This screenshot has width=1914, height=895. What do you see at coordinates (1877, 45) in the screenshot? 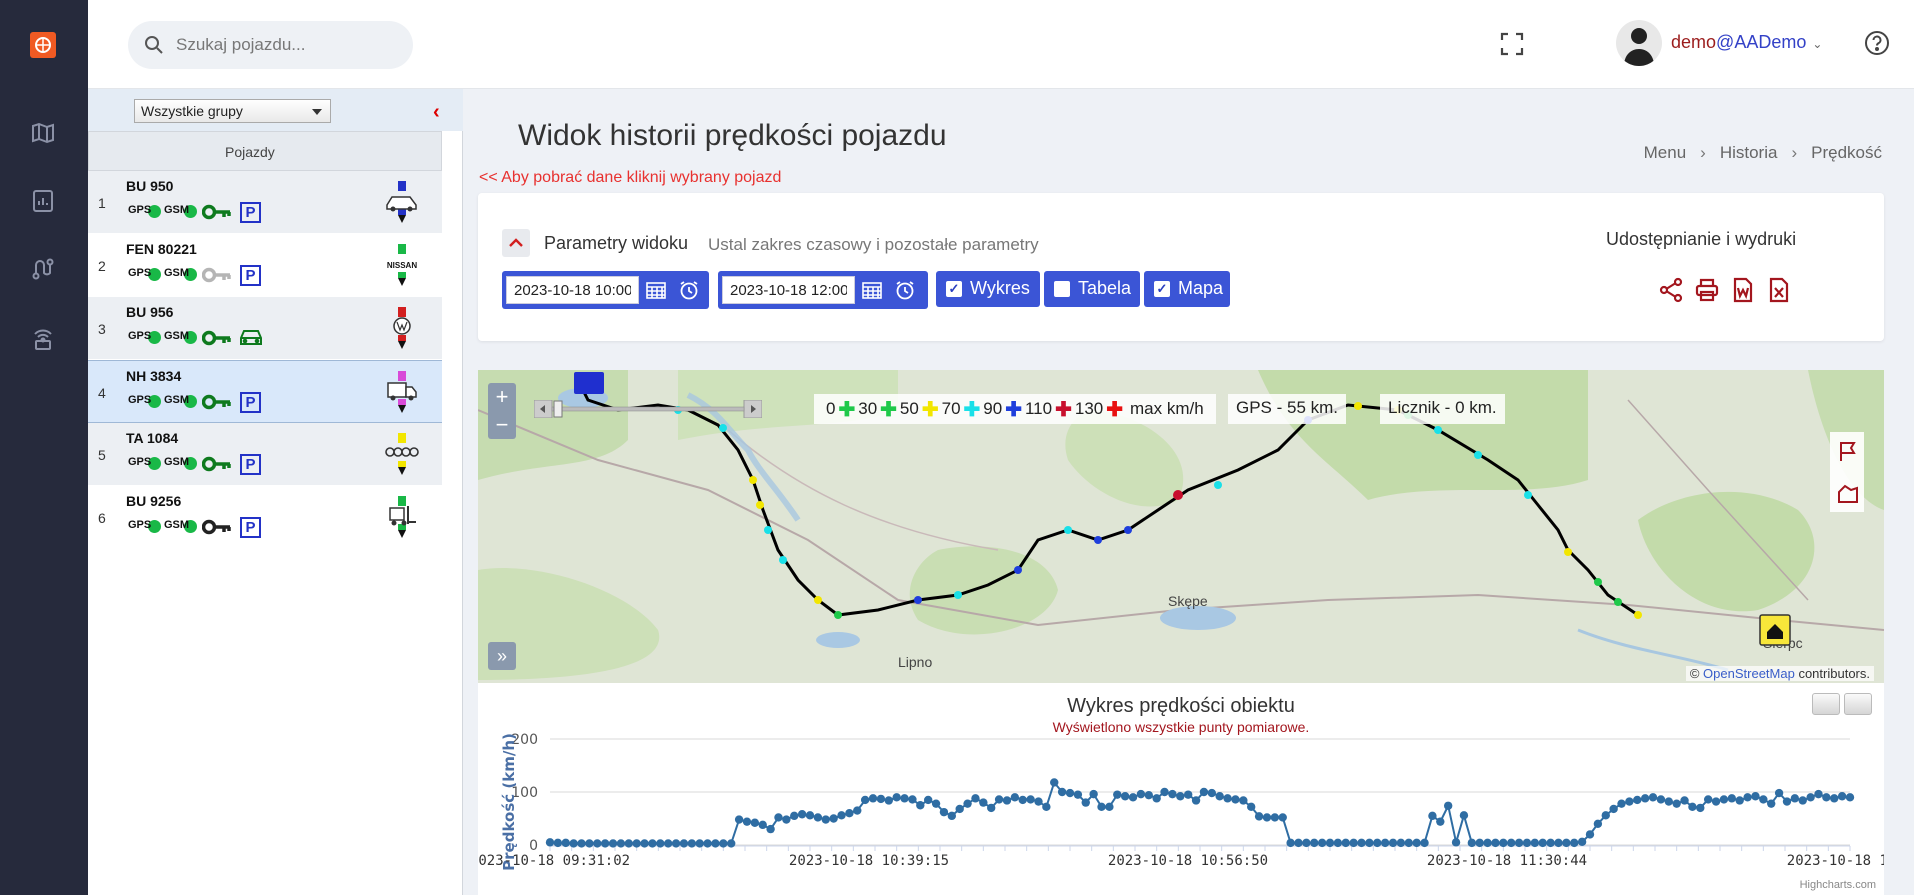
I see `help-icon` at bounding box center [1877, 45].